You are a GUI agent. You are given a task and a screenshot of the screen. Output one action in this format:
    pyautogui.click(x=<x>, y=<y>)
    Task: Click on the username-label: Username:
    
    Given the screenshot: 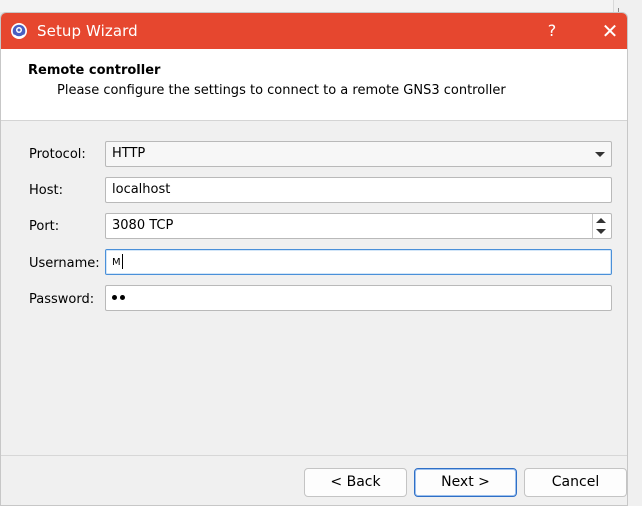 What is the action you would take?
    pyautogui.click(x=64, y=263)
    